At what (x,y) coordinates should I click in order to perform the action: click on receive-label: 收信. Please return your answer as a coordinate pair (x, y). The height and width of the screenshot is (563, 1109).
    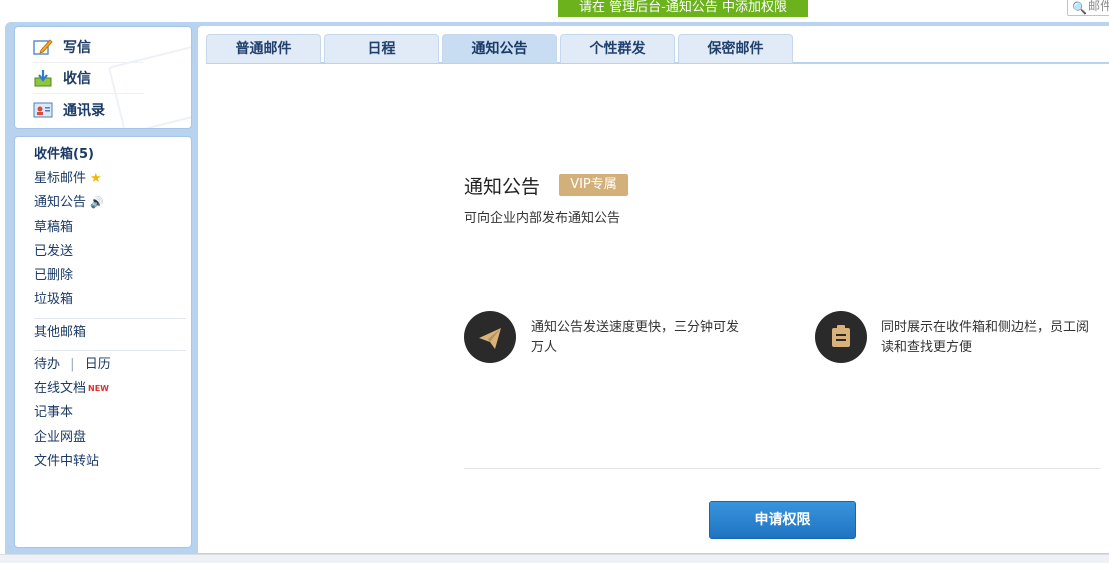
    Looking at the image, I should click on (77, 79).